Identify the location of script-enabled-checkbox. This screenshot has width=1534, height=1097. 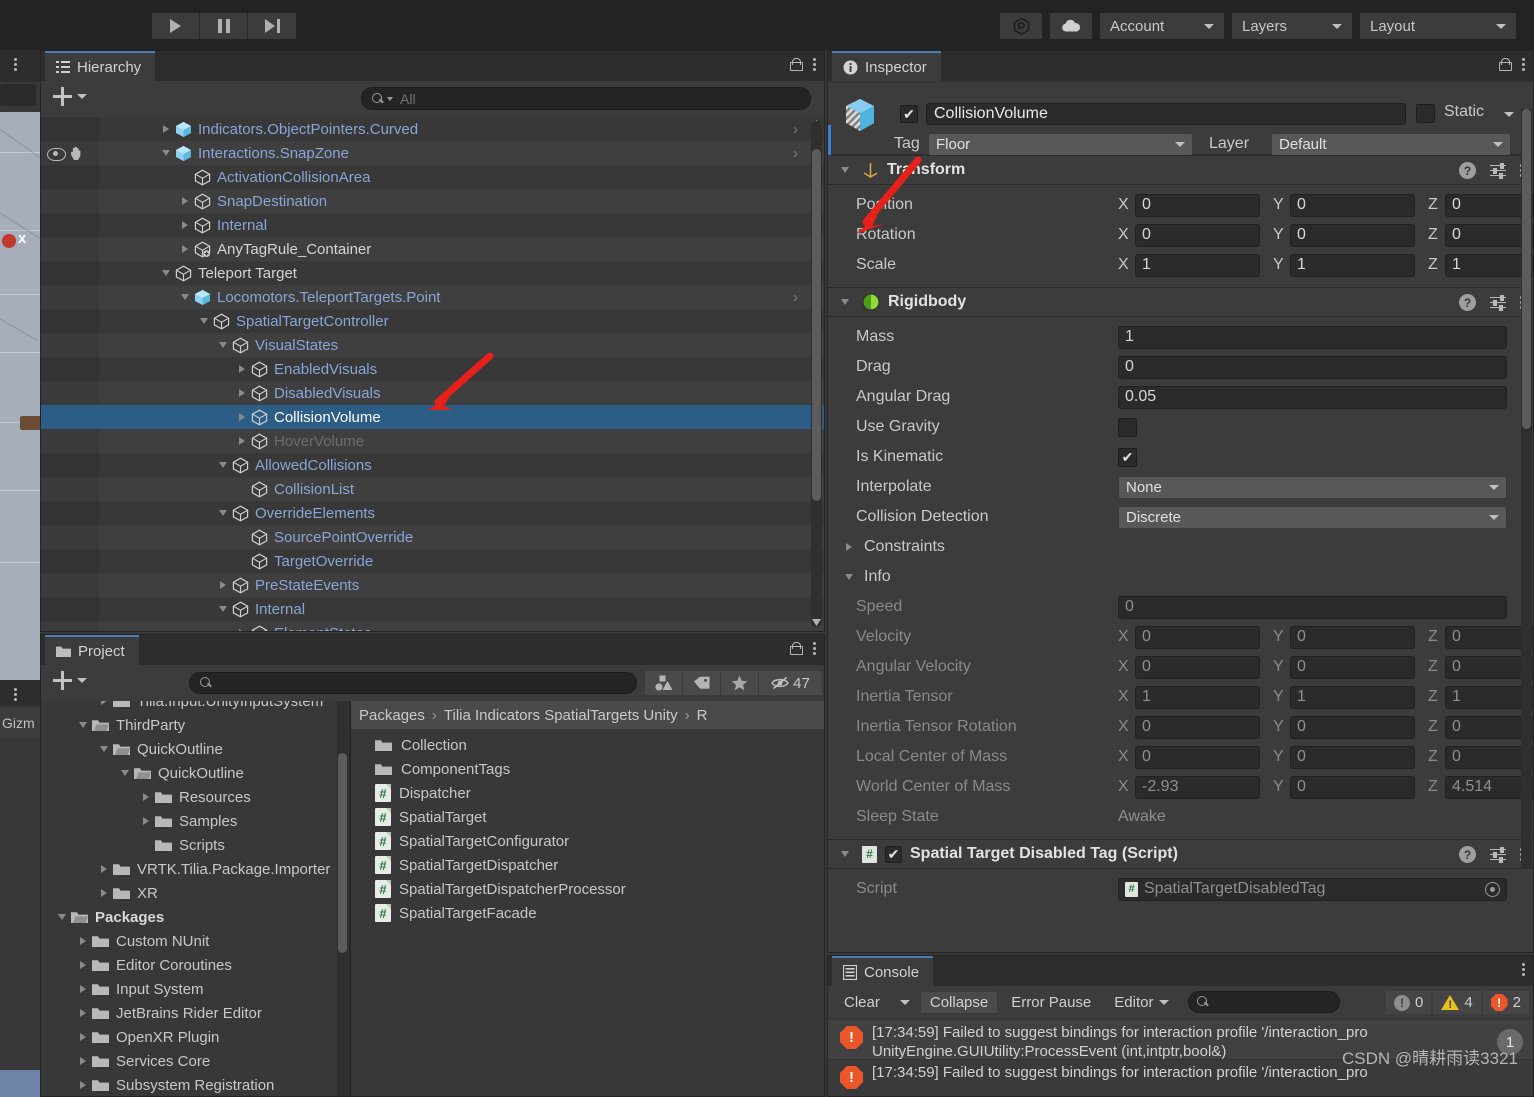
(893, 854).